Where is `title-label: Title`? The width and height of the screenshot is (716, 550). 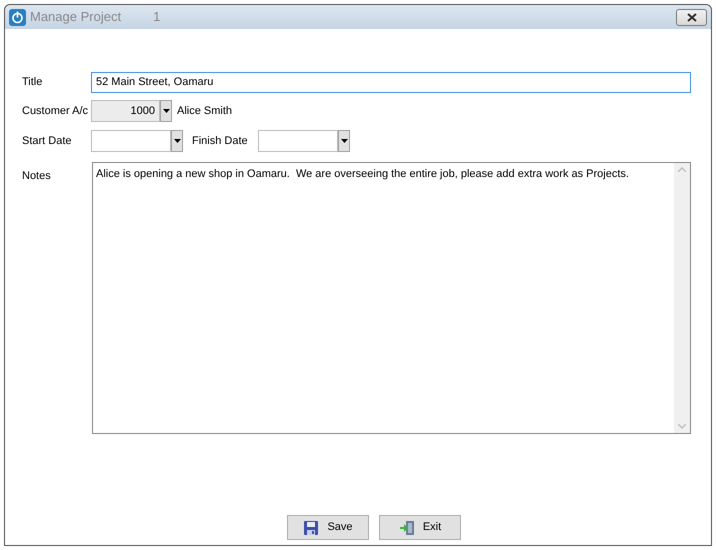 title-label: Title is located at coordinates (33, 82).